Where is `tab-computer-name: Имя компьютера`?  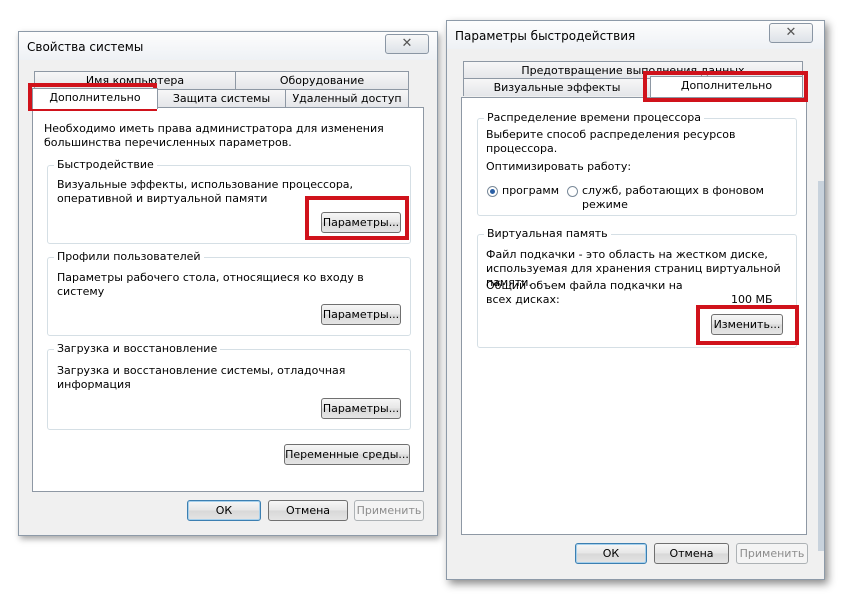
tab-computer-name: Имя компьютера is located at coordinates (135, 80).